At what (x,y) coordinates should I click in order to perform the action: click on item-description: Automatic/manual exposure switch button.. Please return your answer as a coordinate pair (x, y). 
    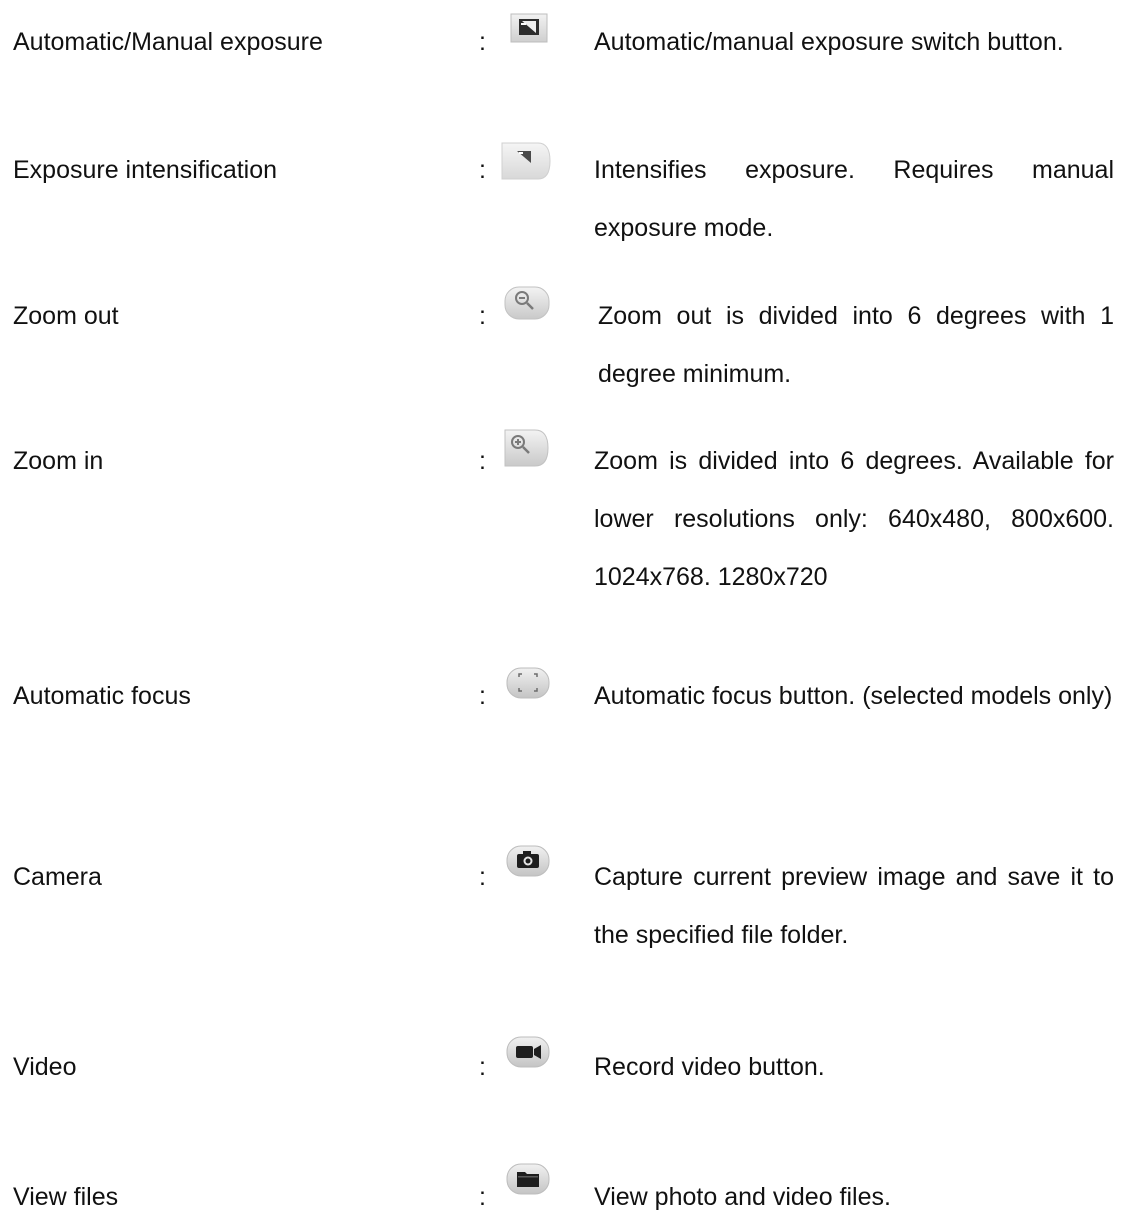
    Looking at the image, I should click on (829, 42).